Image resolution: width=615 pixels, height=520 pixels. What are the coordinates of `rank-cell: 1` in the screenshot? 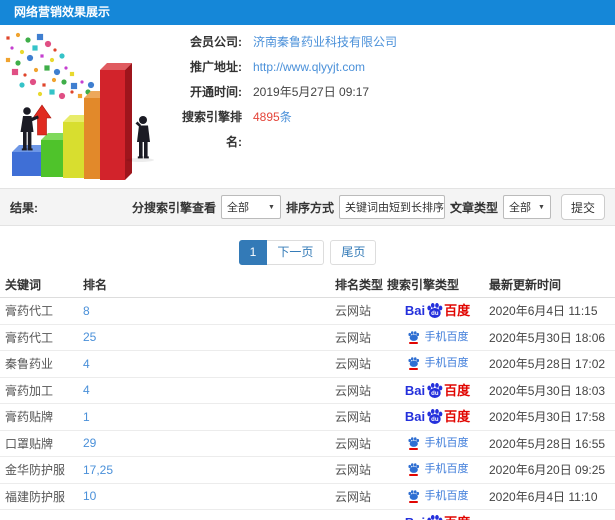 It's located at (209, 417).